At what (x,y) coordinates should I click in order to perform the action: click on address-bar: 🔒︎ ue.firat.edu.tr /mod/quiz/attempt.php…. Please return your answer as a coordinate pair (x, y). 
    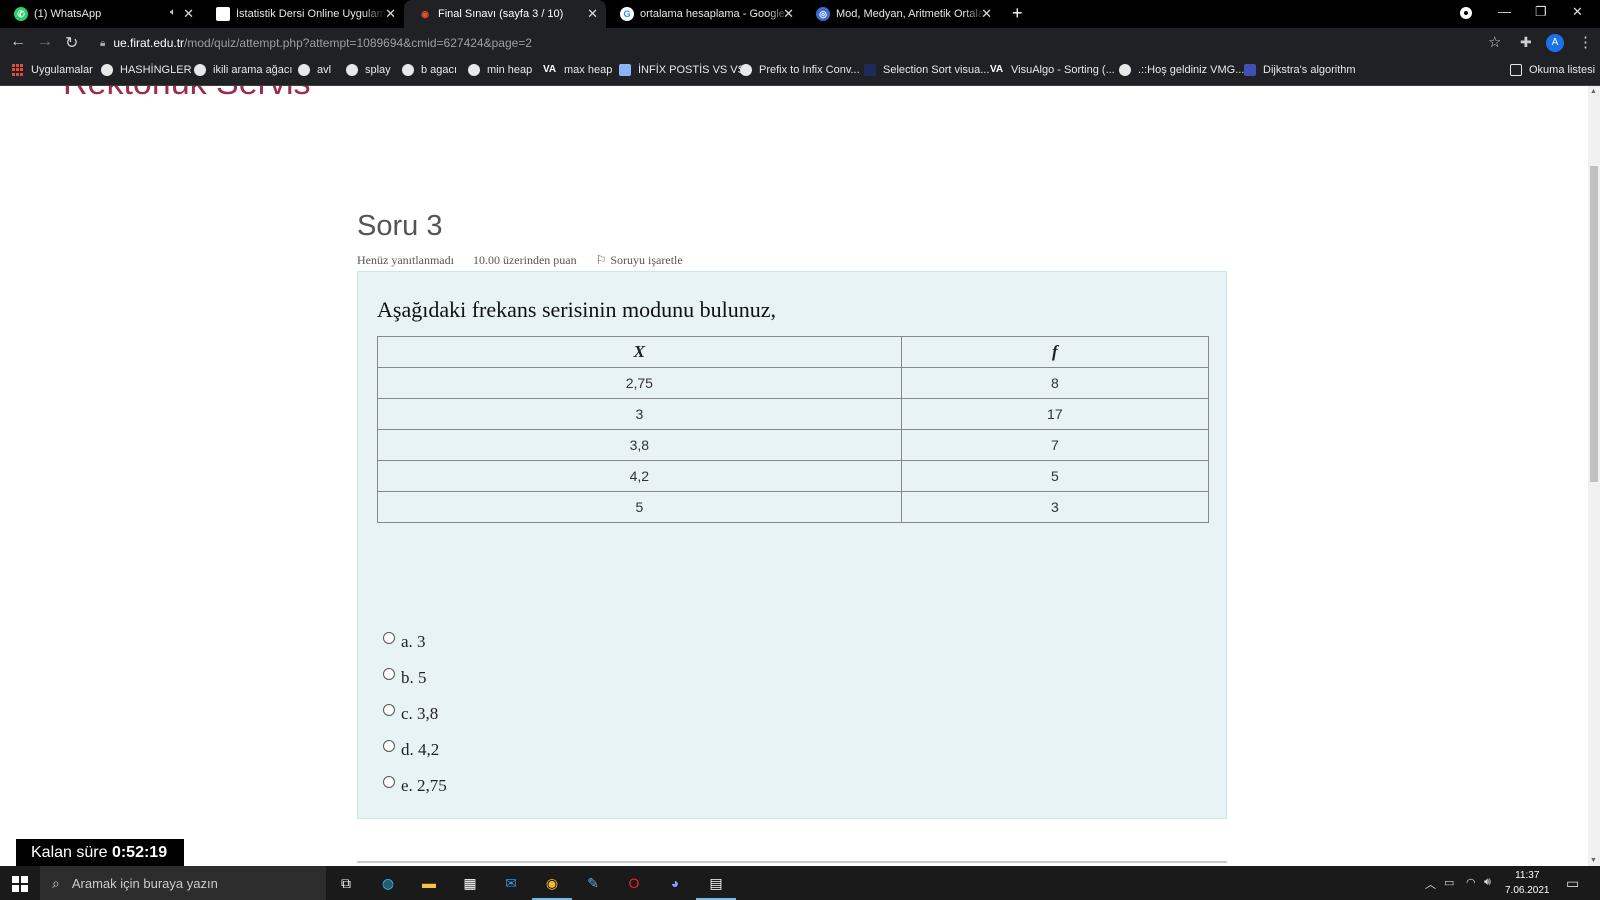
    Looking at the image, I should click on (790, 43).